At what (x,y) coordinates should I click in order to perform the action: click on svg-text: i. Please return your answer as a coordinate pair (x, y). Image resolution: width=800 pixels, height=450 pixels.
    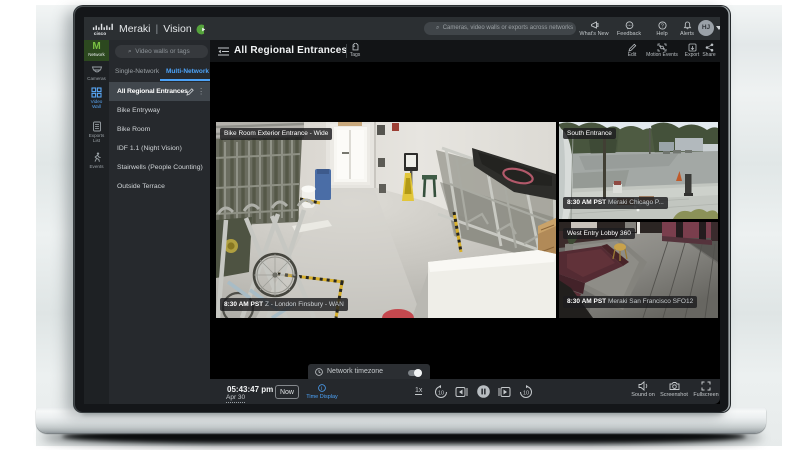
    Looking at the image, I should click on (321, 389).